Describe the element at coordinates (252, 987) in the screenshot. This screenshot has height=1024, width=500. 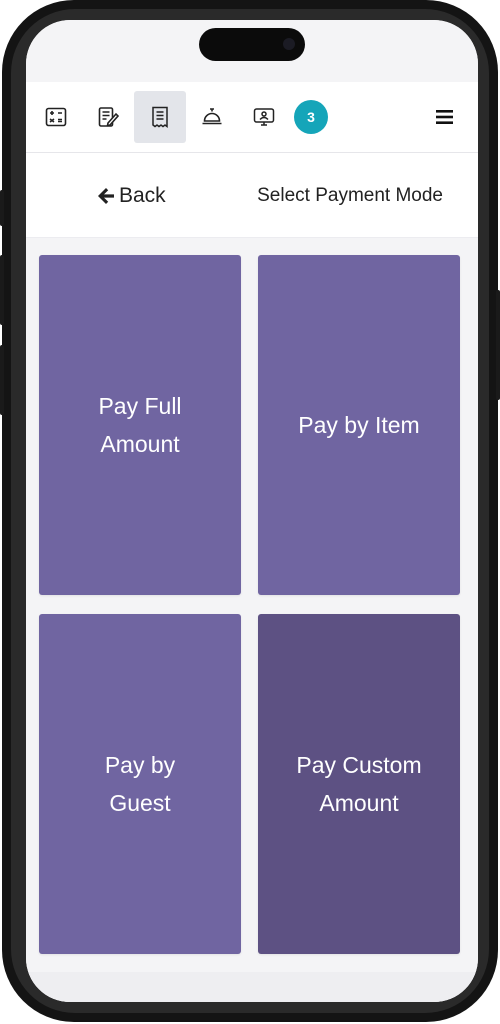
I see `bottom-bar` at that location.